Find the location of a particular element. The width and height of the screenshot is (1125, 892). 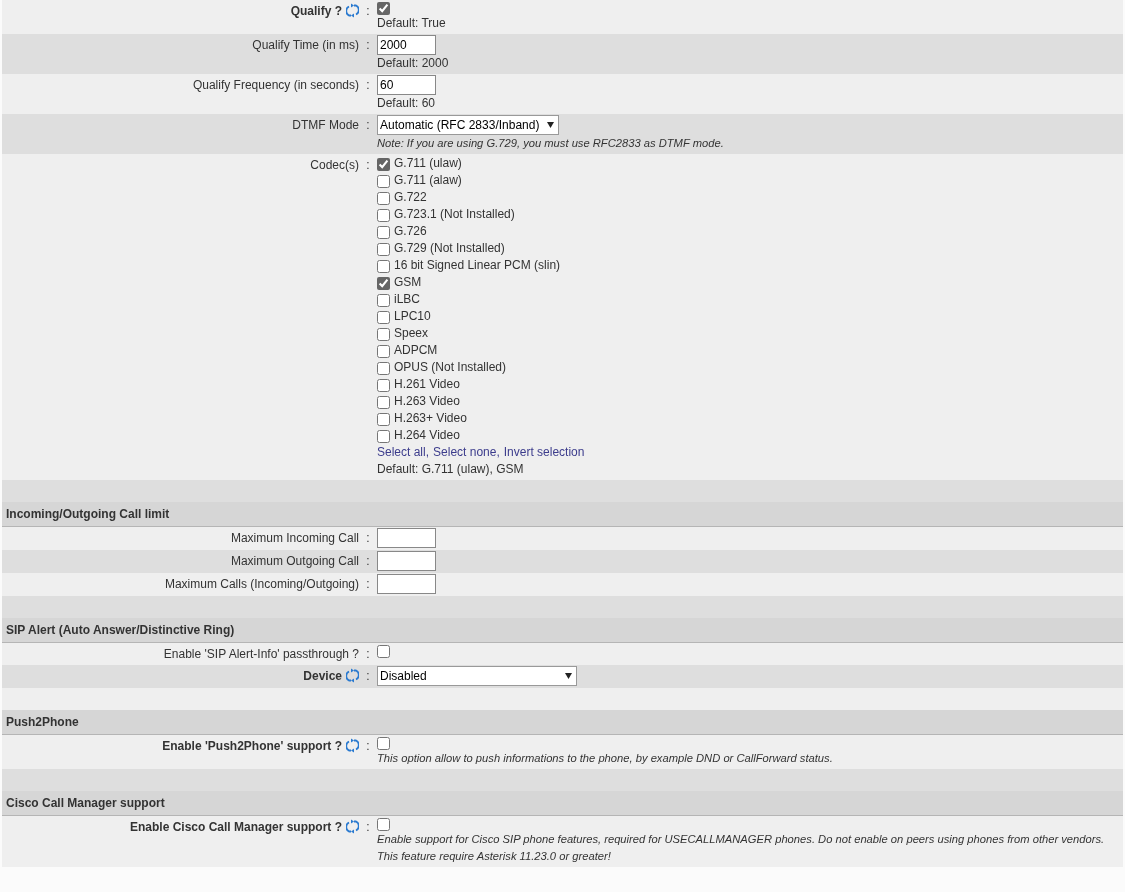

field-label: Device is located at coordinates (322, 676).